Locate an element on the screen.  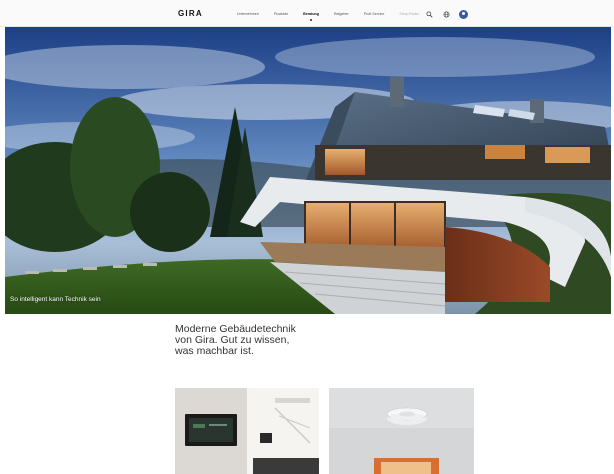
interior-control-panel-image is located at coordinates (247, 431).